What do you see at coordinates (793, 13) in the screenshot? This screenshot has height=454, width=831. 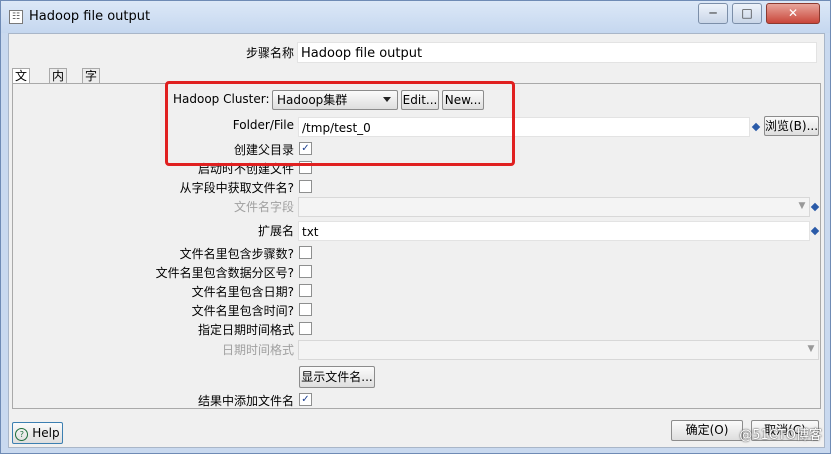 I see `close-button: ✕` at bounding box center [793, 13].